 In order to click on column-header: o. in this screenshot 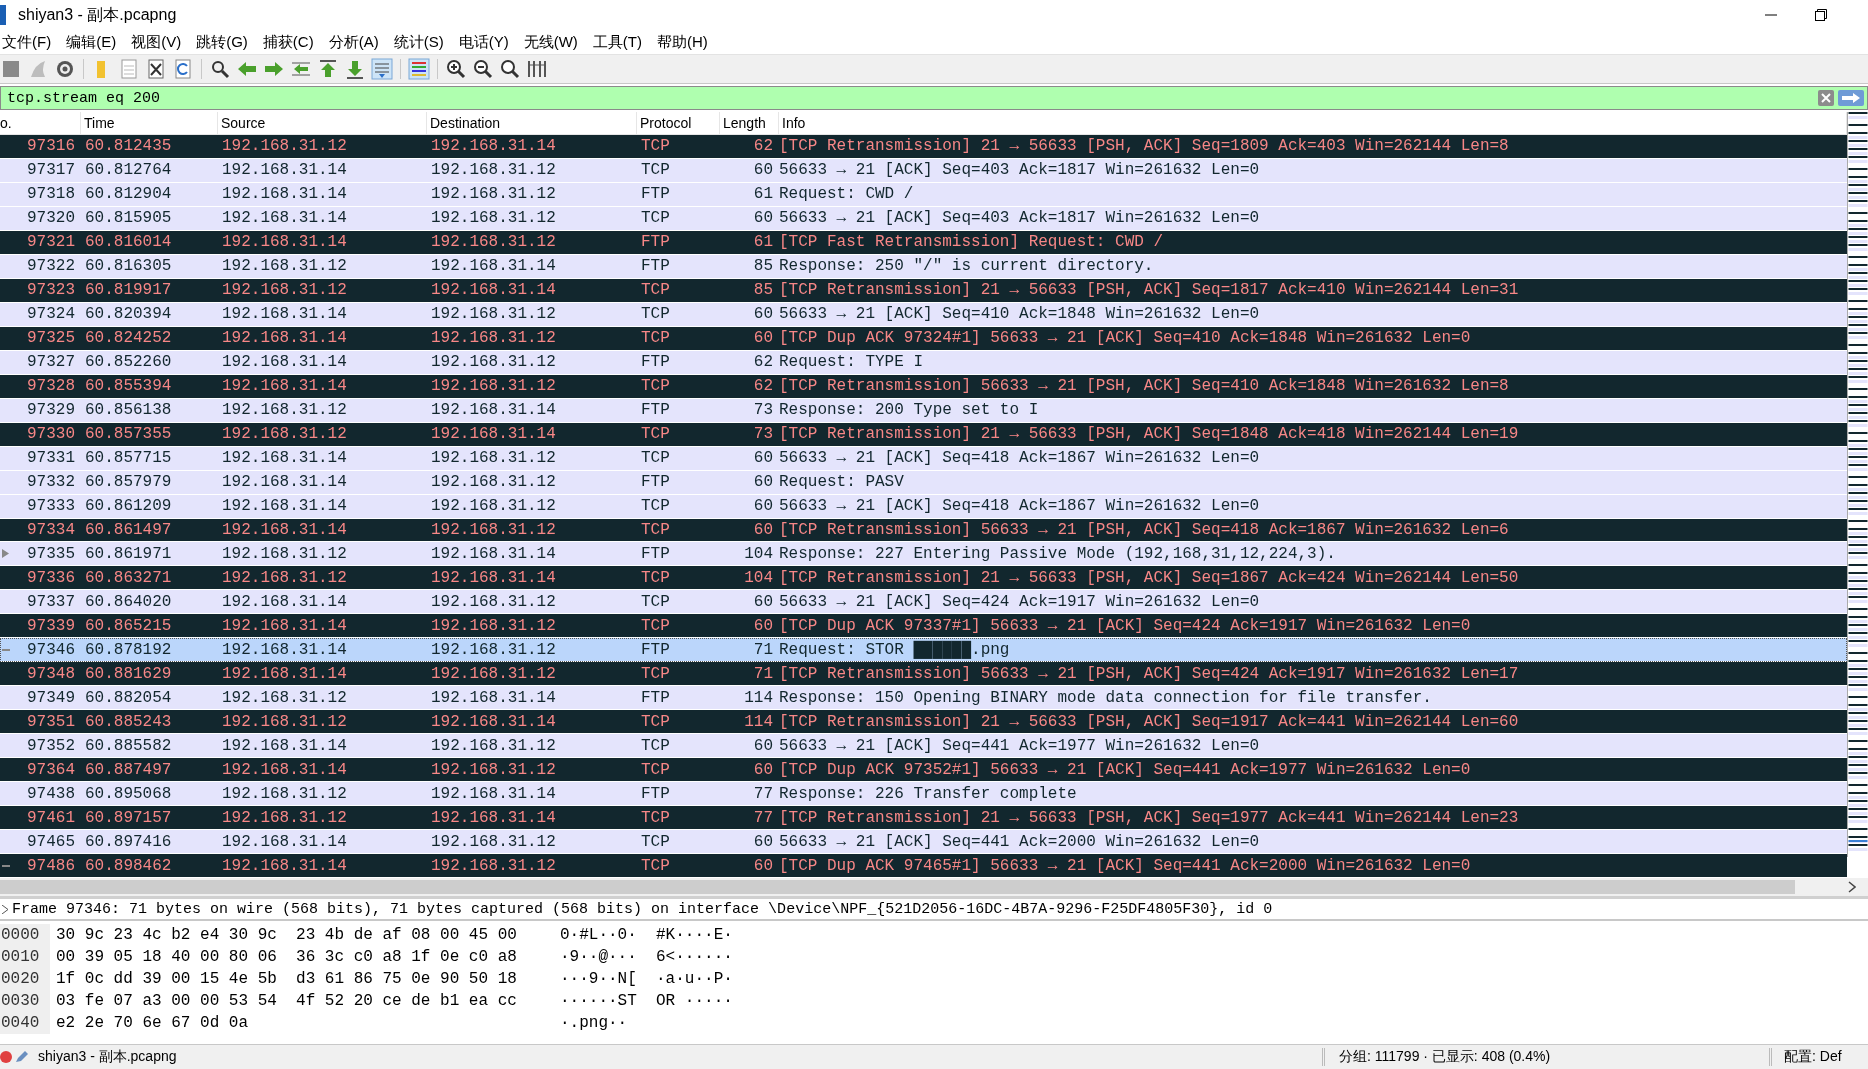, I will do `click(40, 123)`.